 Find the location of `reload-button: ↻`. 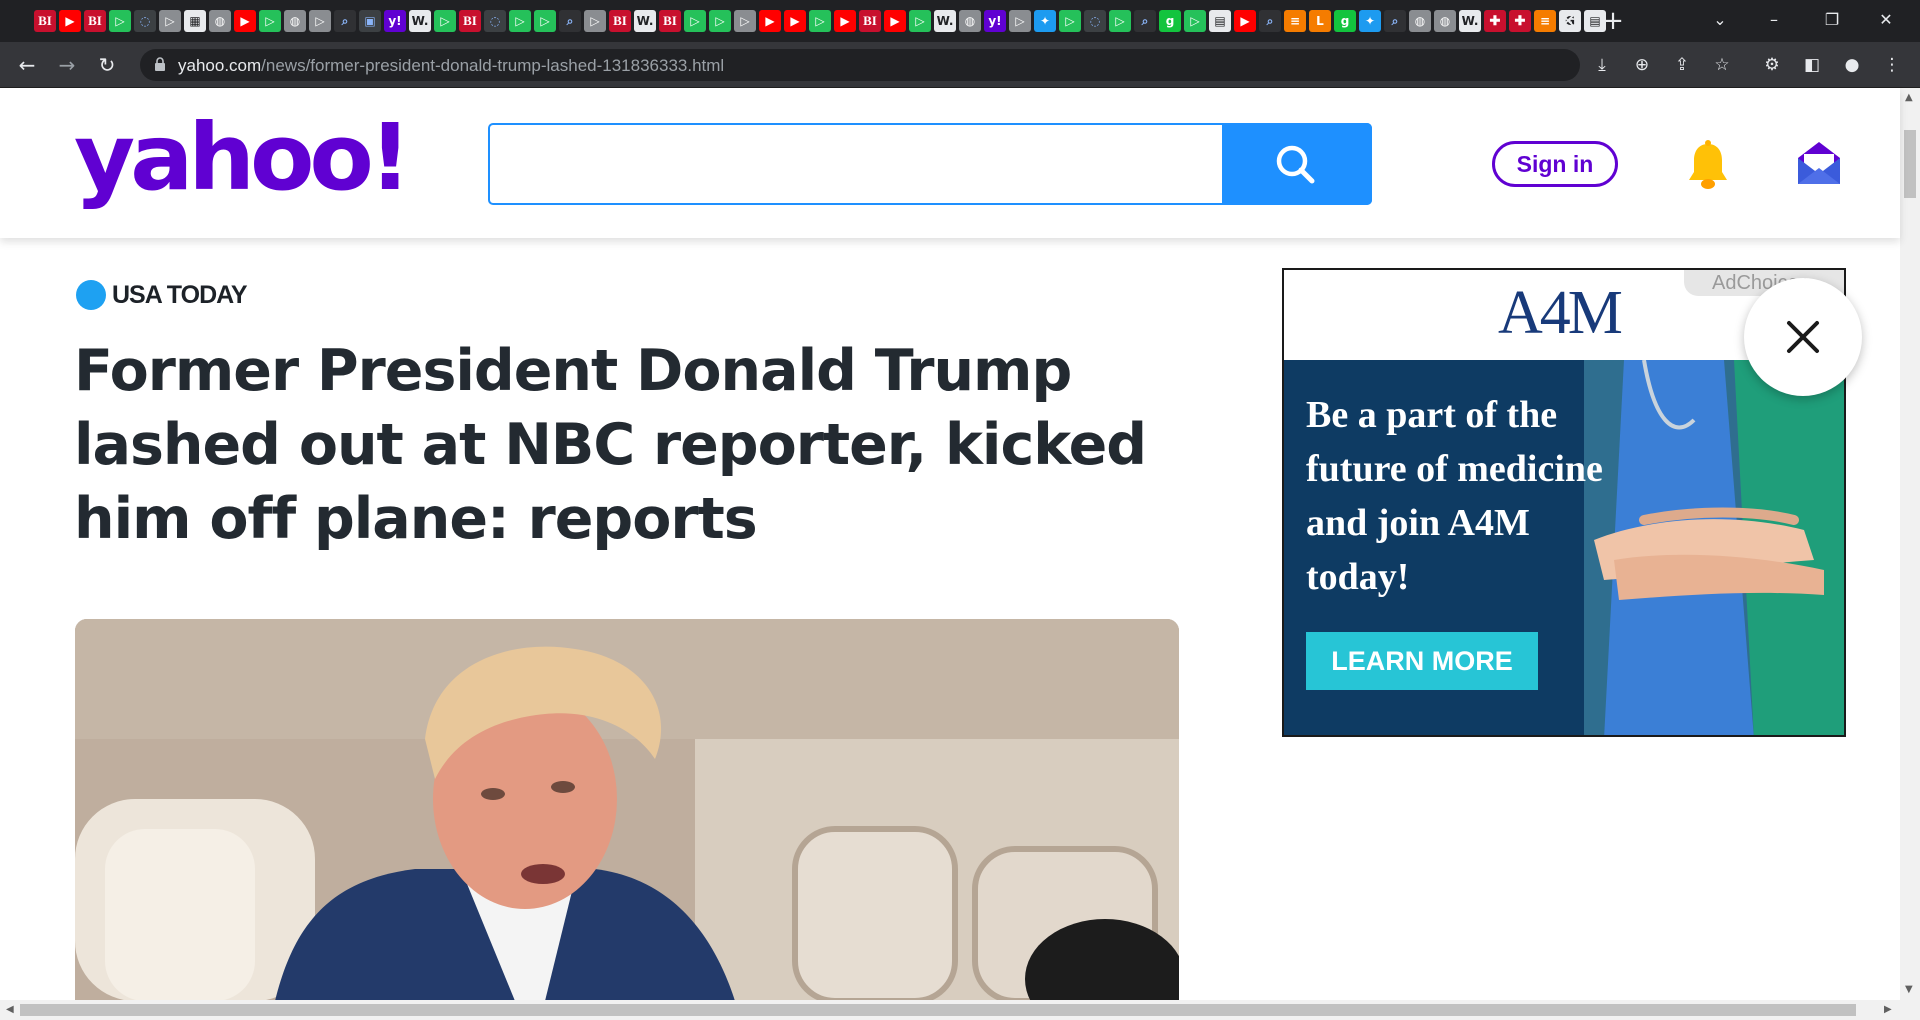

reload-button: ↻ is located at coordinates (107, 65).